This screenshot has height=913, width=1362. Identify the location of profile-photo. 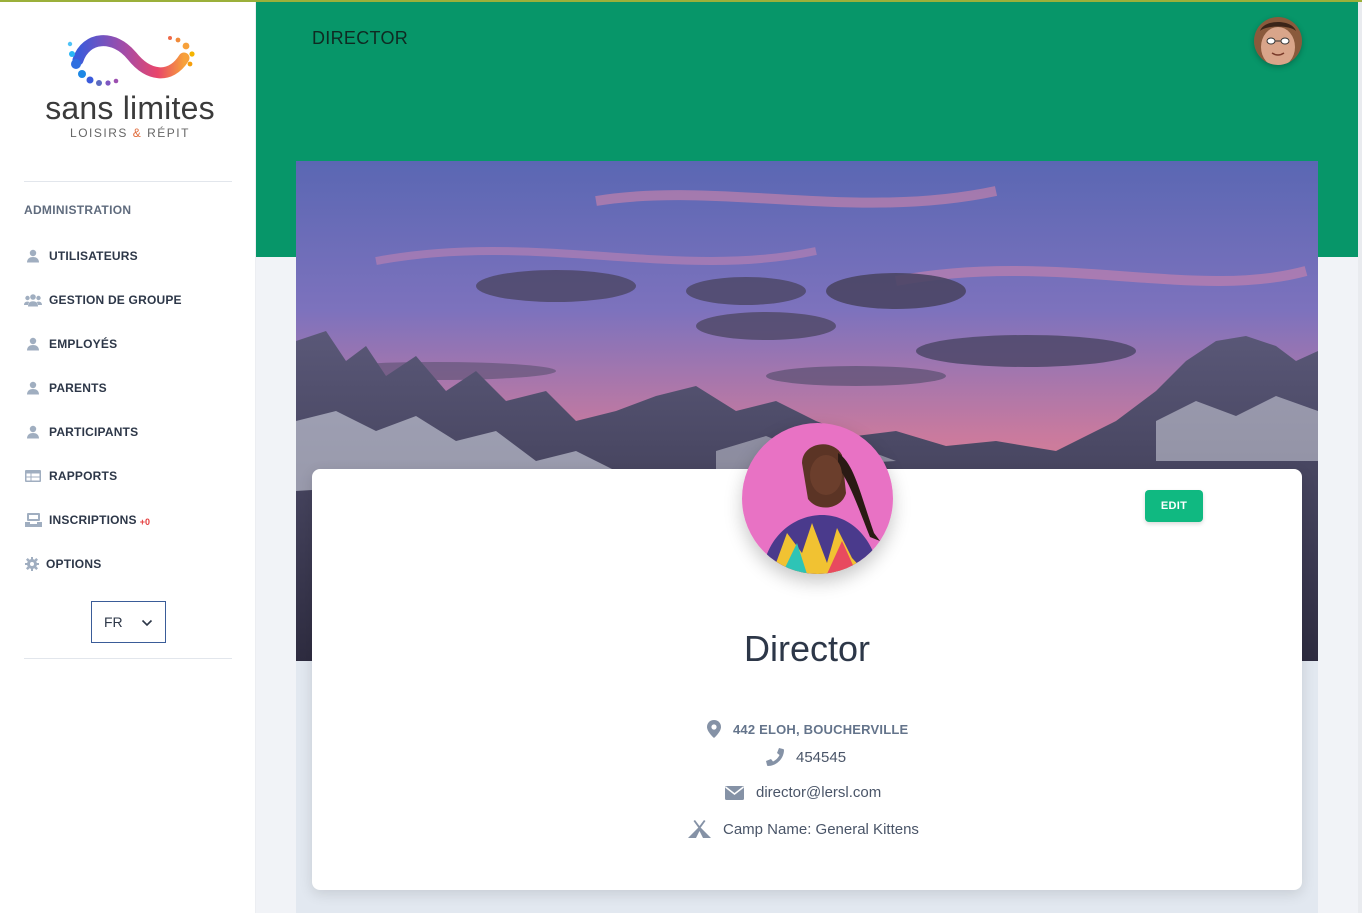
(817, 498).